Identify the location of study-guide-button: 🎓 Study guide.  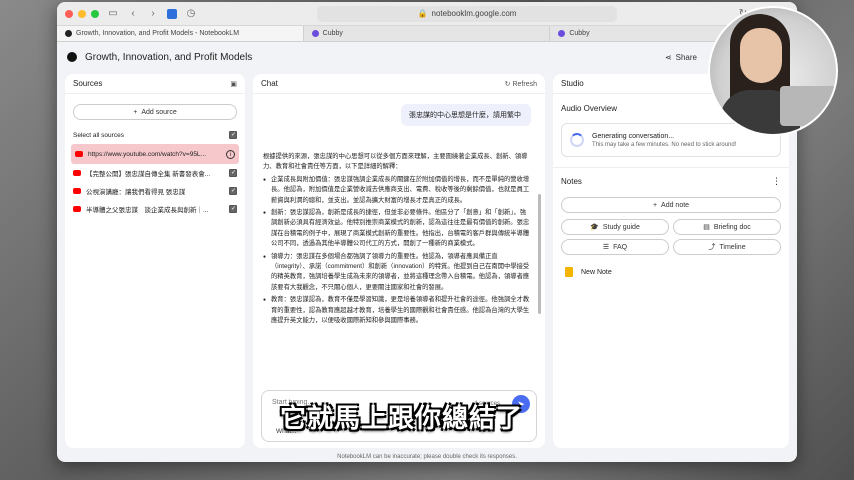
(615, 227).